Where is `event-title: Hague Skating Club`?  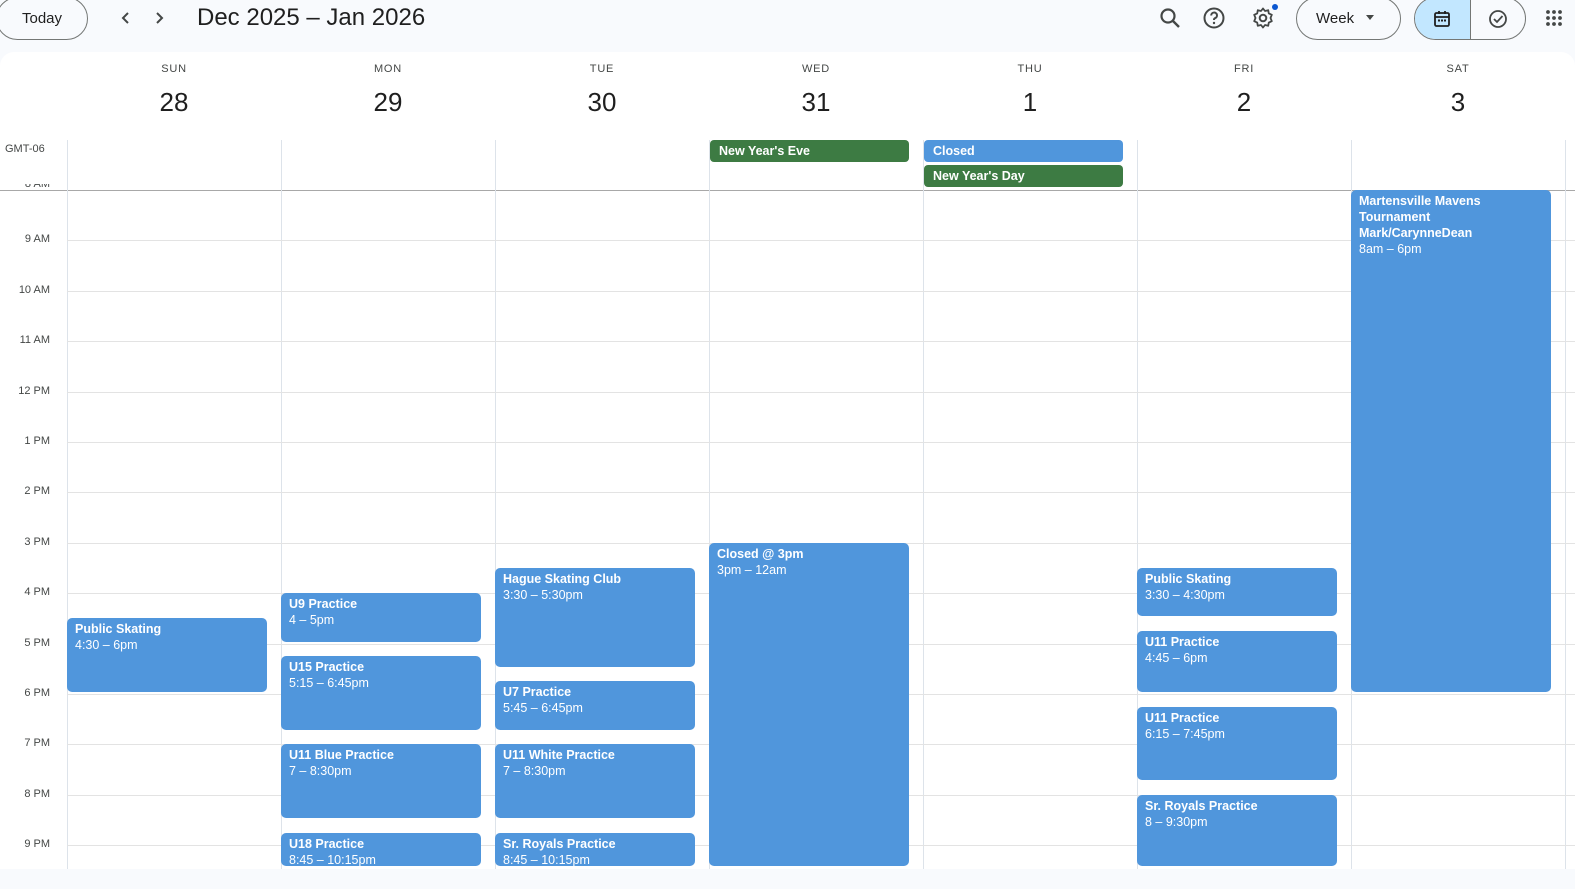
event-title: Hague Skating Club is located at coordinates (562, 579).